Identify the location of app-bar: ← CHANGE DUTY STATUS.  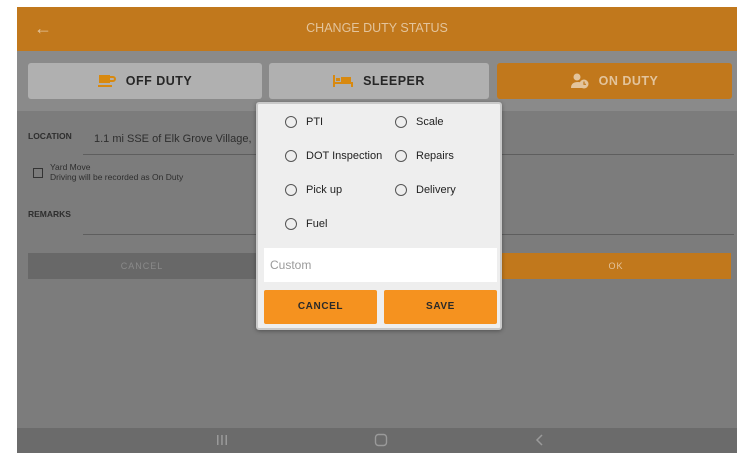
(377, 29).